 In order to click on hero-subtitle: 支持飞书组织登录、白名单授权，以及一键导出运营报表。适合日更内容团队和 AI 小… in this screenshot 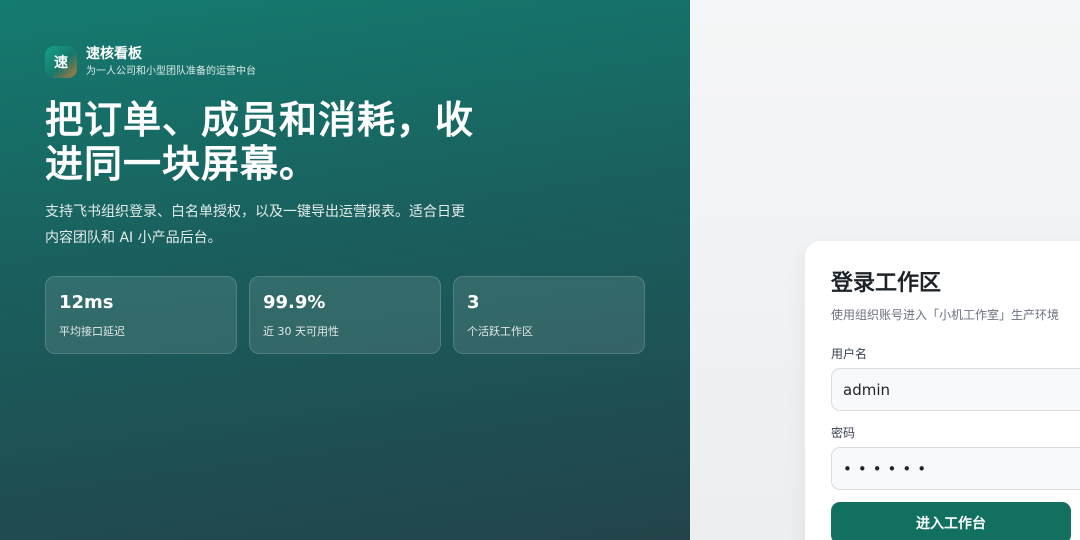, I will do `click(255, 225)`.